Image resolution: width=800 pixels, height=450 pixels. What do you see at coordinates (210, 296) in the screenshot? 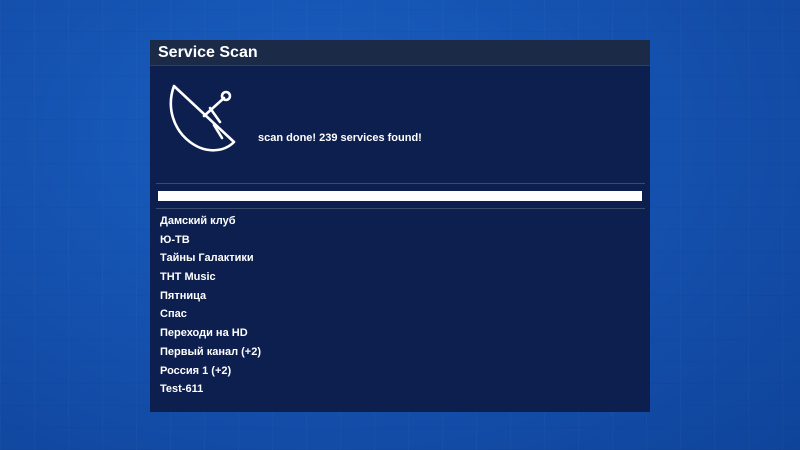
I see `service-list-item: Пятница` at bounding box center [210, 296].